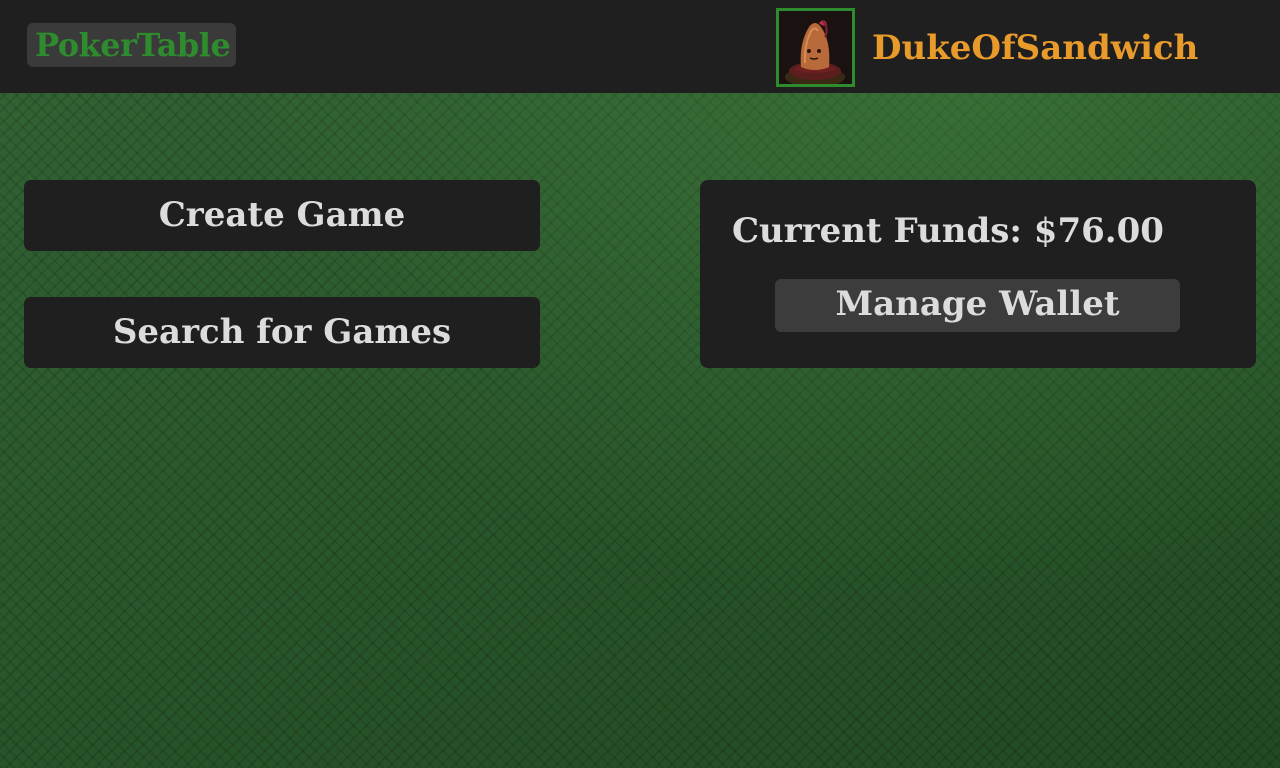  I want to click on username-label: DukeOfSandwich, so click(1035, 48).